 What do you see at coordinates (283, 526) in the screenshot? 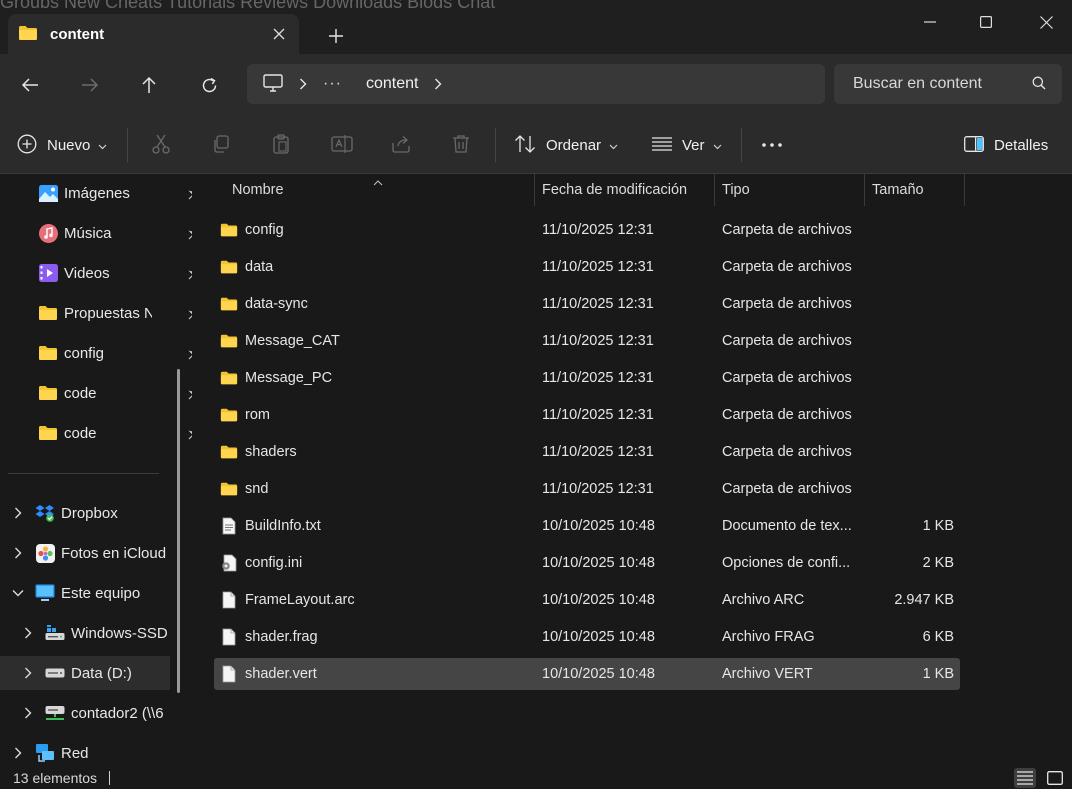
I see `file-name: BuildInfo.txt` at bounding box center [283, 526].